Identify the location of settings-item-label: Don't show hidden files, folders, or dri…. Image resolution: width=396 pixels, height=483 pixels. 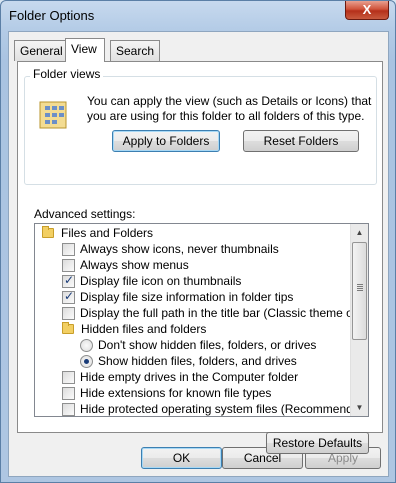
(207, 345).